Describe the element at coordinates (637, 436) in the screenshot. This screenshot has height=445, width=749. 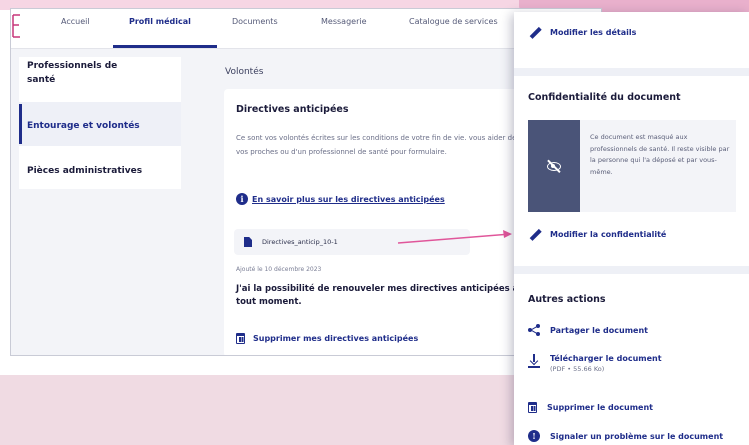
I see `report-problem-label: Signaler un problème sur le document` at that location.